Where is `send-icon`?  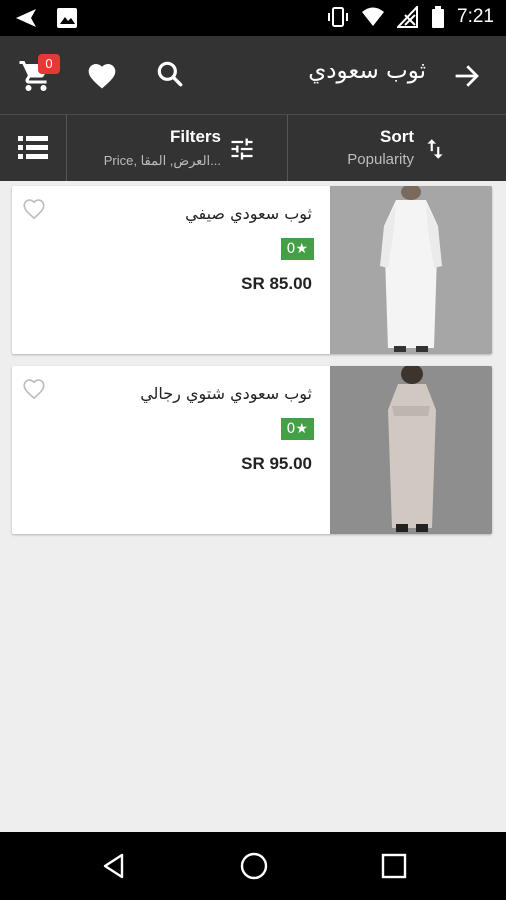
send-icon is located at coordinates (26, 18).